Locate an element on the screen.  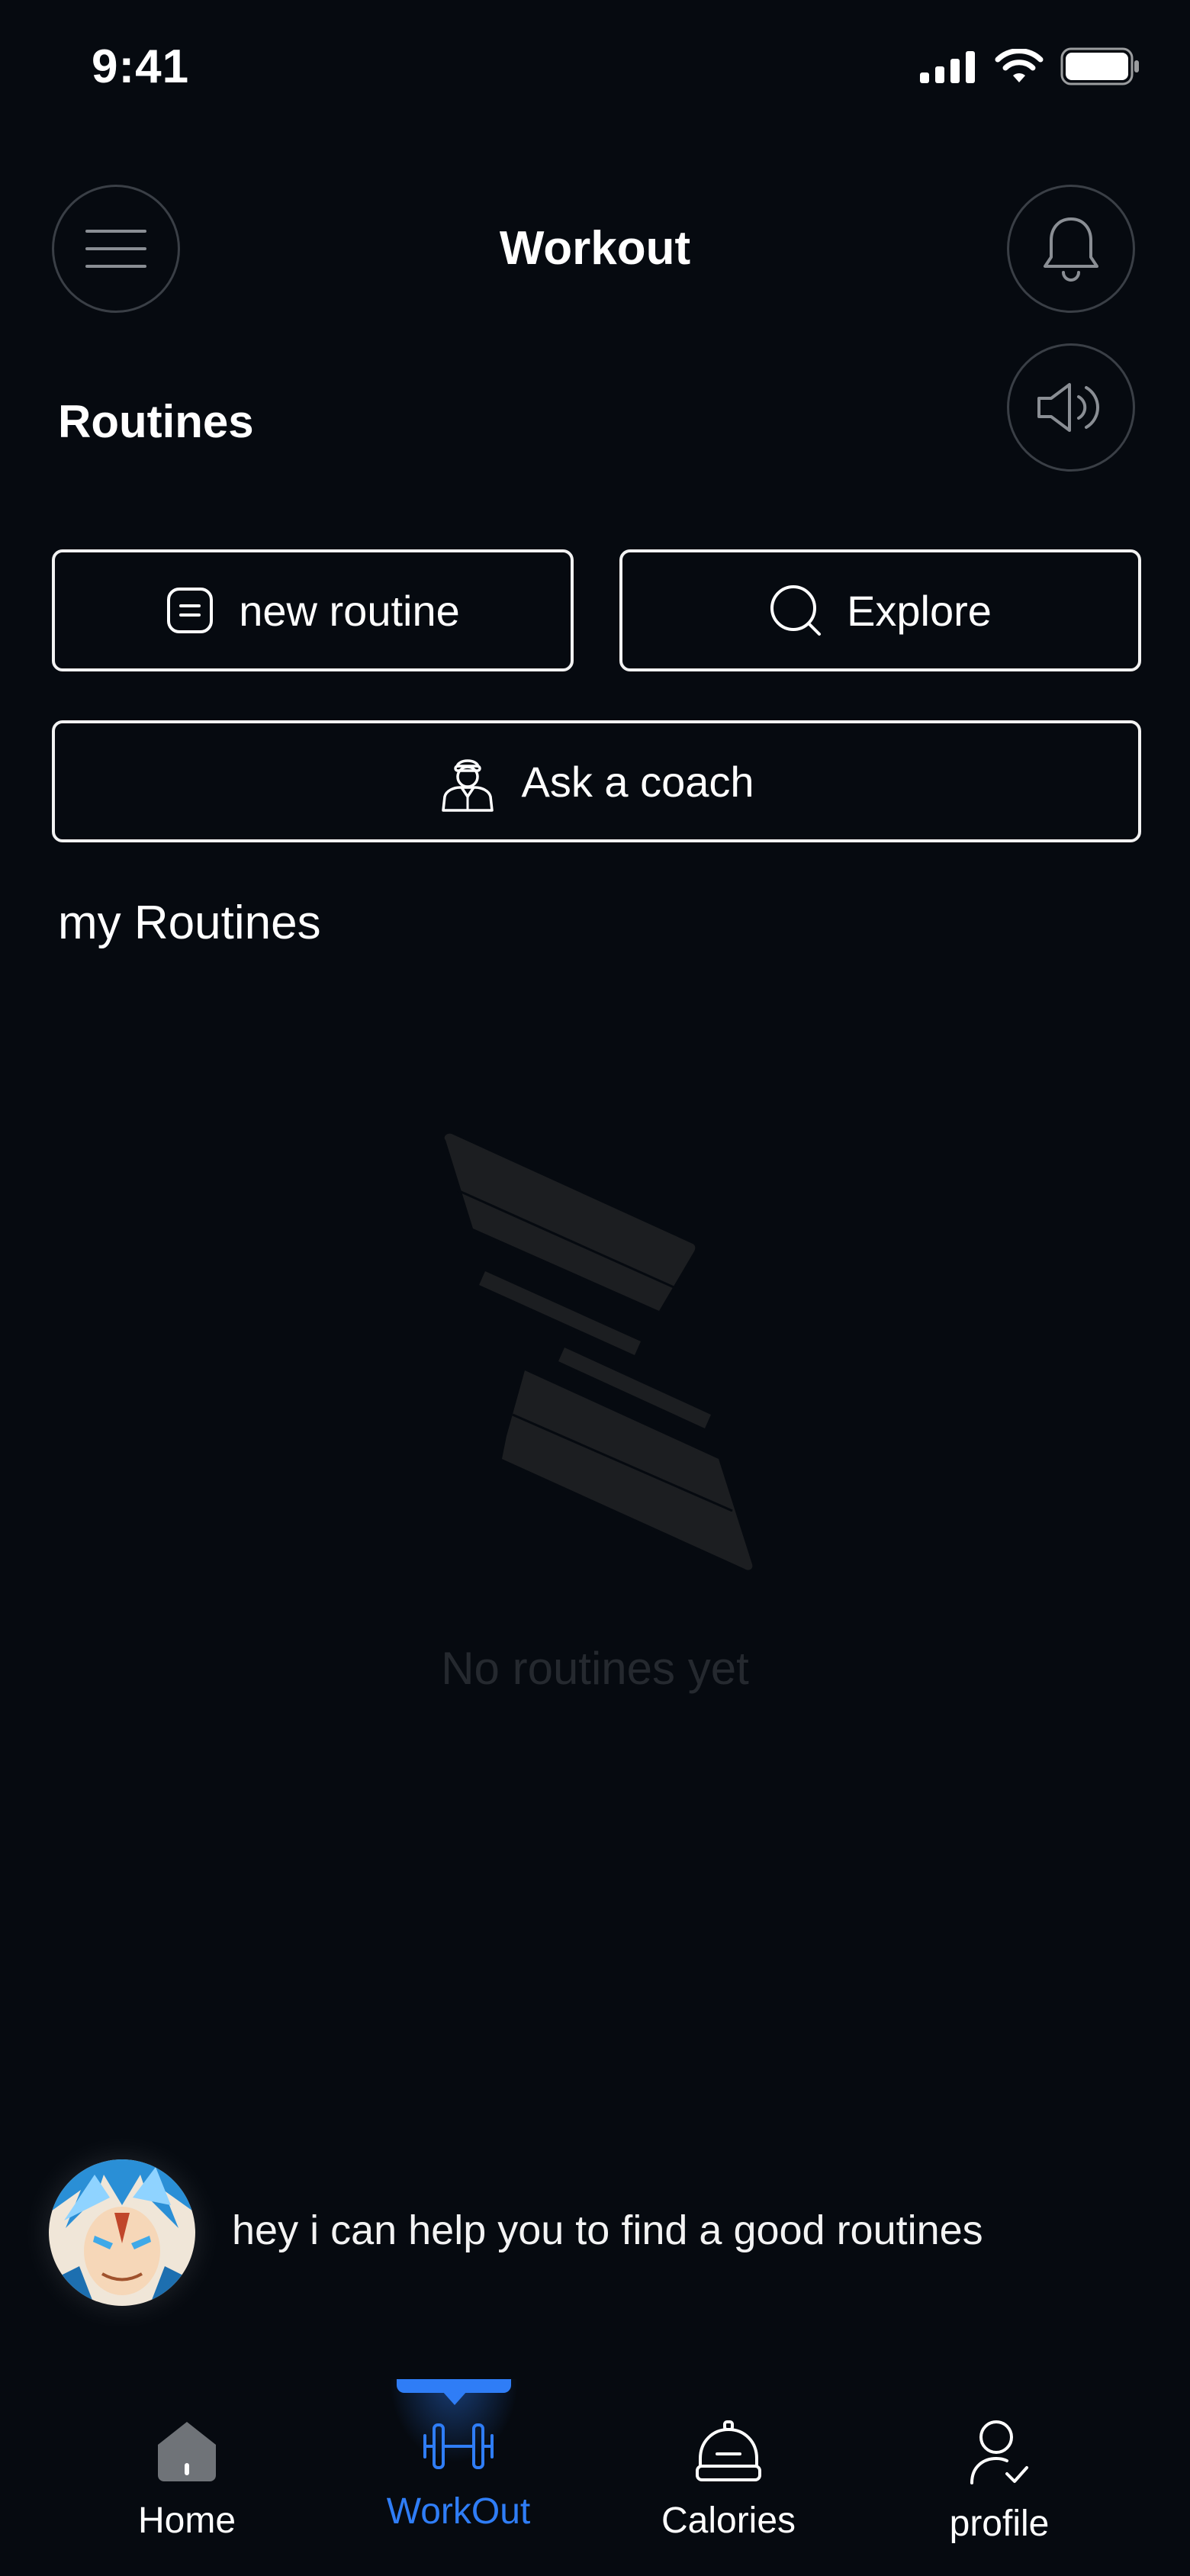
nav-active-indicator-tip is located at coordinates (454, 2398).